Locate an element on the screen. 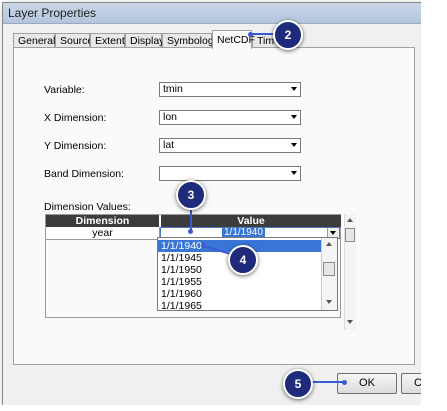 The height and width of the screenshot is (411, 447). dimension-cell: year is located at coordinates (103, 233).